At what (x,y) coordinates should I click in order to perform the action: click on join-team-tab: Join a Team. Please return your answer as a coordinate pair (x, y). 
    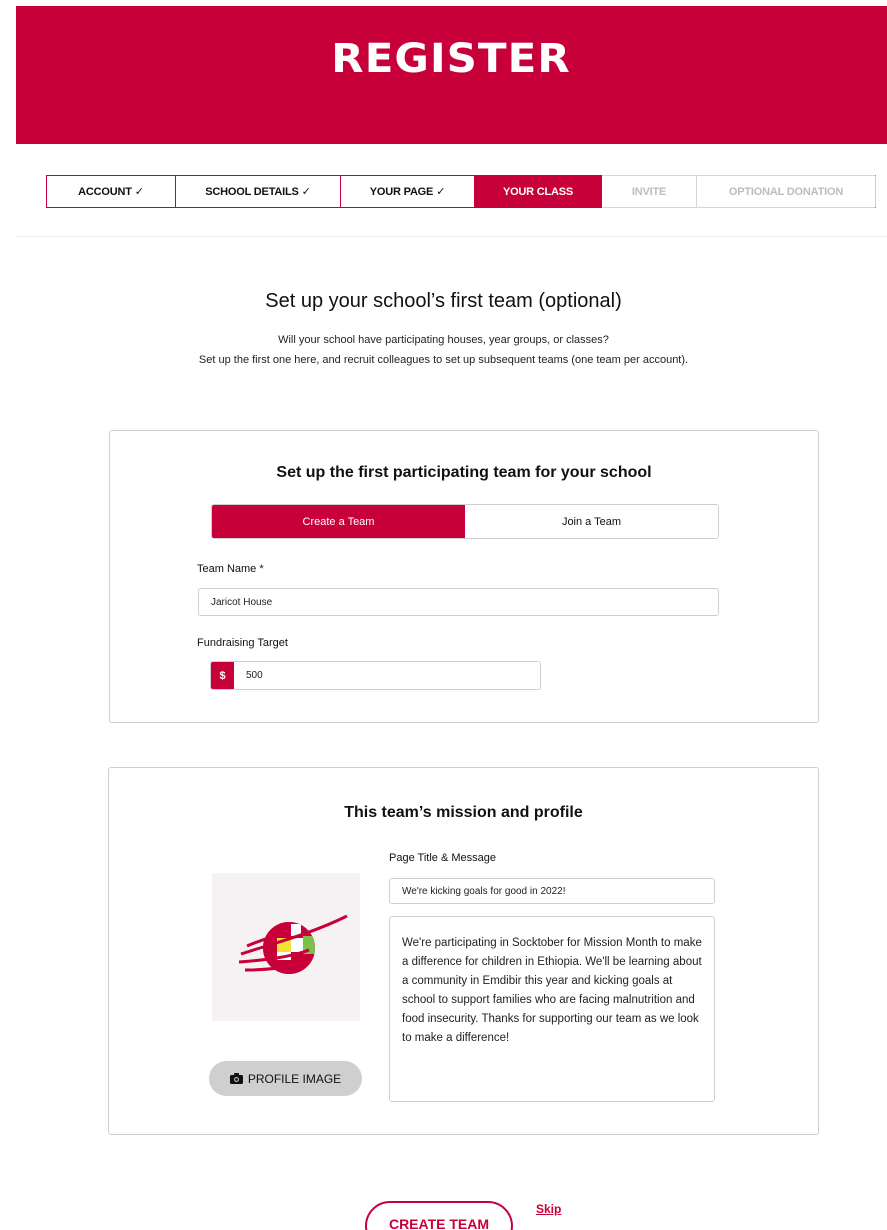
    Looking at the image, I should click on (591, 521).